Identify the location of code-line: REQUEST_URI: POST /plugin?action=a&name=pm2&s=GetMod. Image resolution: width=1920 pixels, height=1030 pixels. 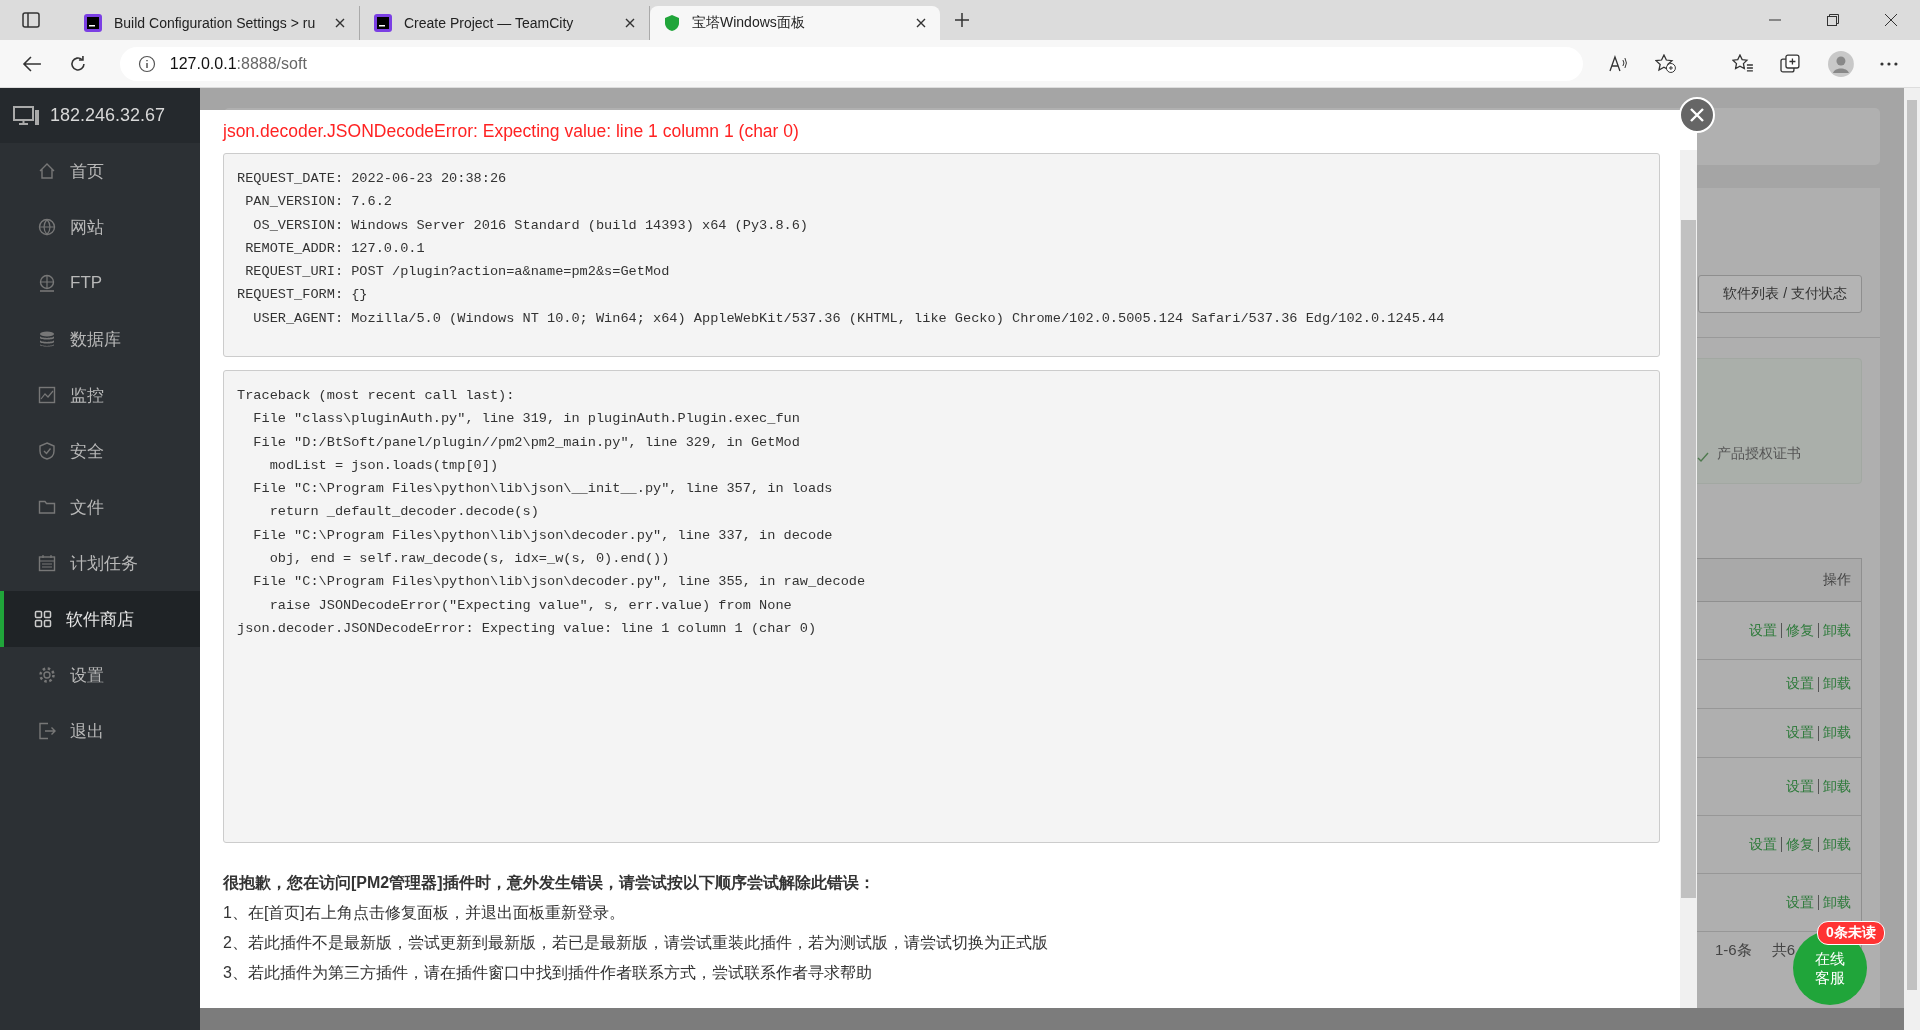
(457, 272).